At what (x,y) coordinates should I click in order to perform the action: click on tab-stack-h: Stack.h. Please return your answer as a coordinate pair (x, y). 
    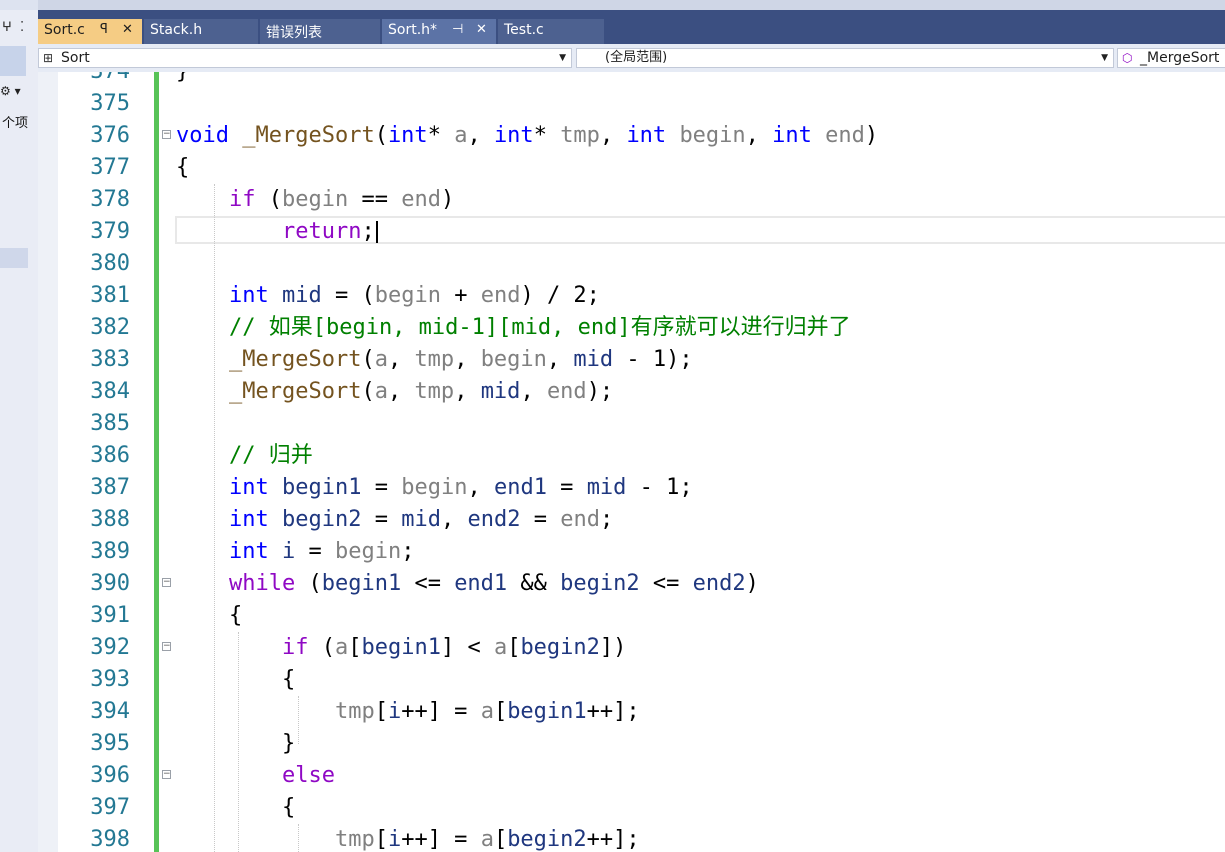
    Looking at the image, I should click on (201, 31).